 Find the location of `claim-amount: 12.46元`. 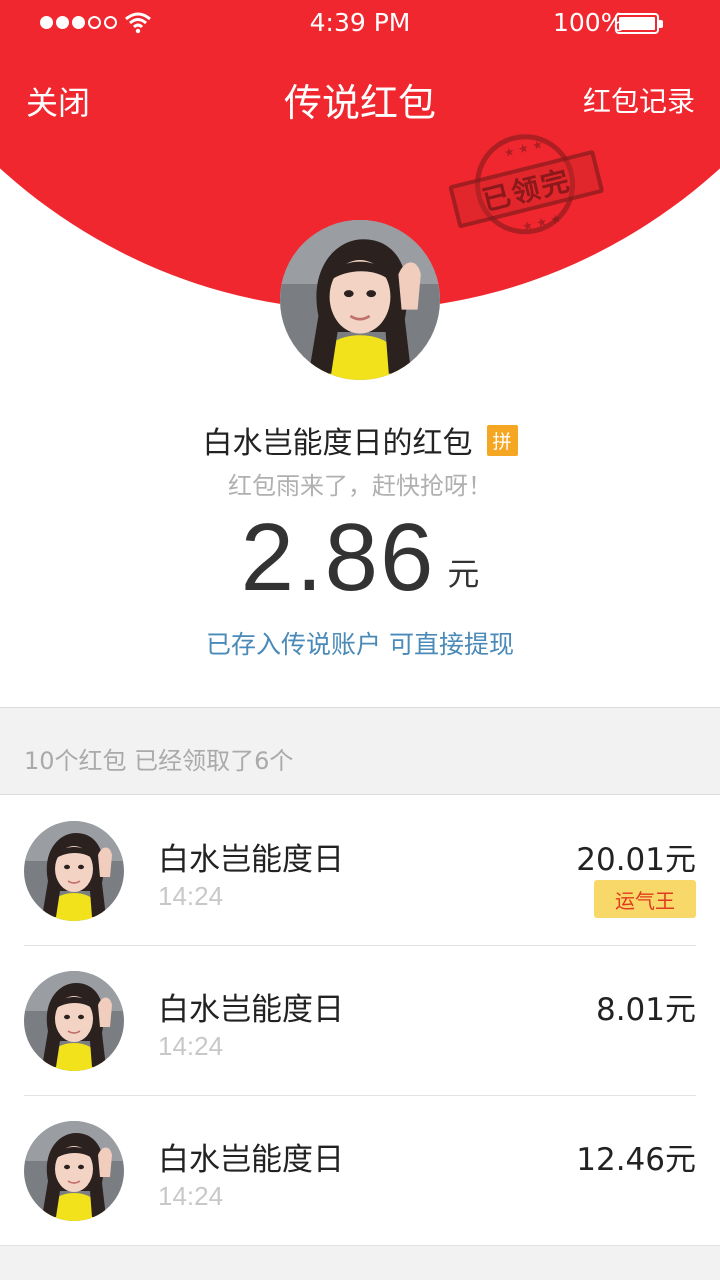

claim-amount: 12.46元 is located at coordinates (636, 1160).